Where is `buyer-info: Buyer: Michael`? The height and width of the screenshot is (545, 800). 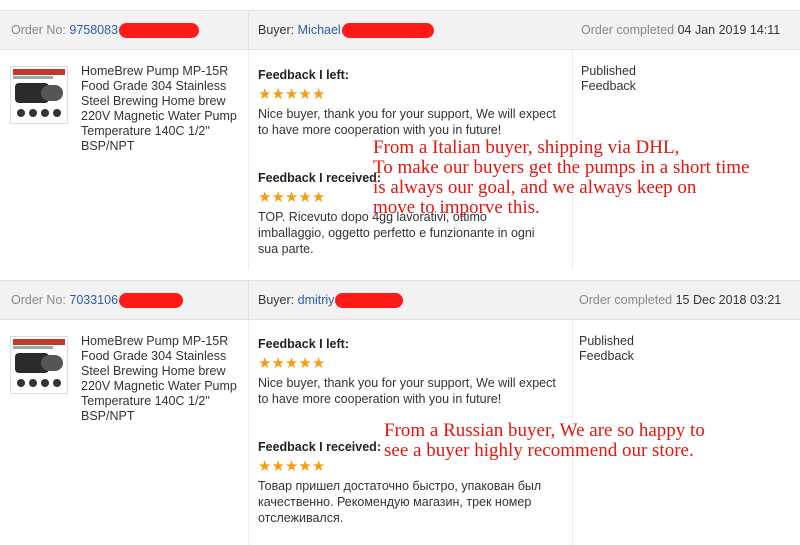
buyer-info: Buyer: Michael is located at coordinates (346, 30).